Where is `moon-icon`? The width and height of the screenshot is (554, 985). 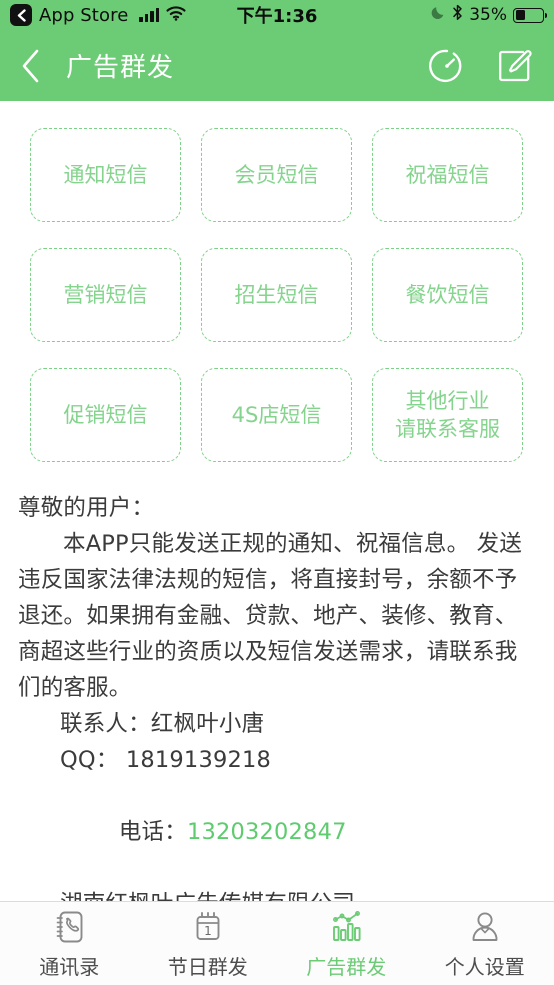
moon-icon is located at coordinates (438, 15).